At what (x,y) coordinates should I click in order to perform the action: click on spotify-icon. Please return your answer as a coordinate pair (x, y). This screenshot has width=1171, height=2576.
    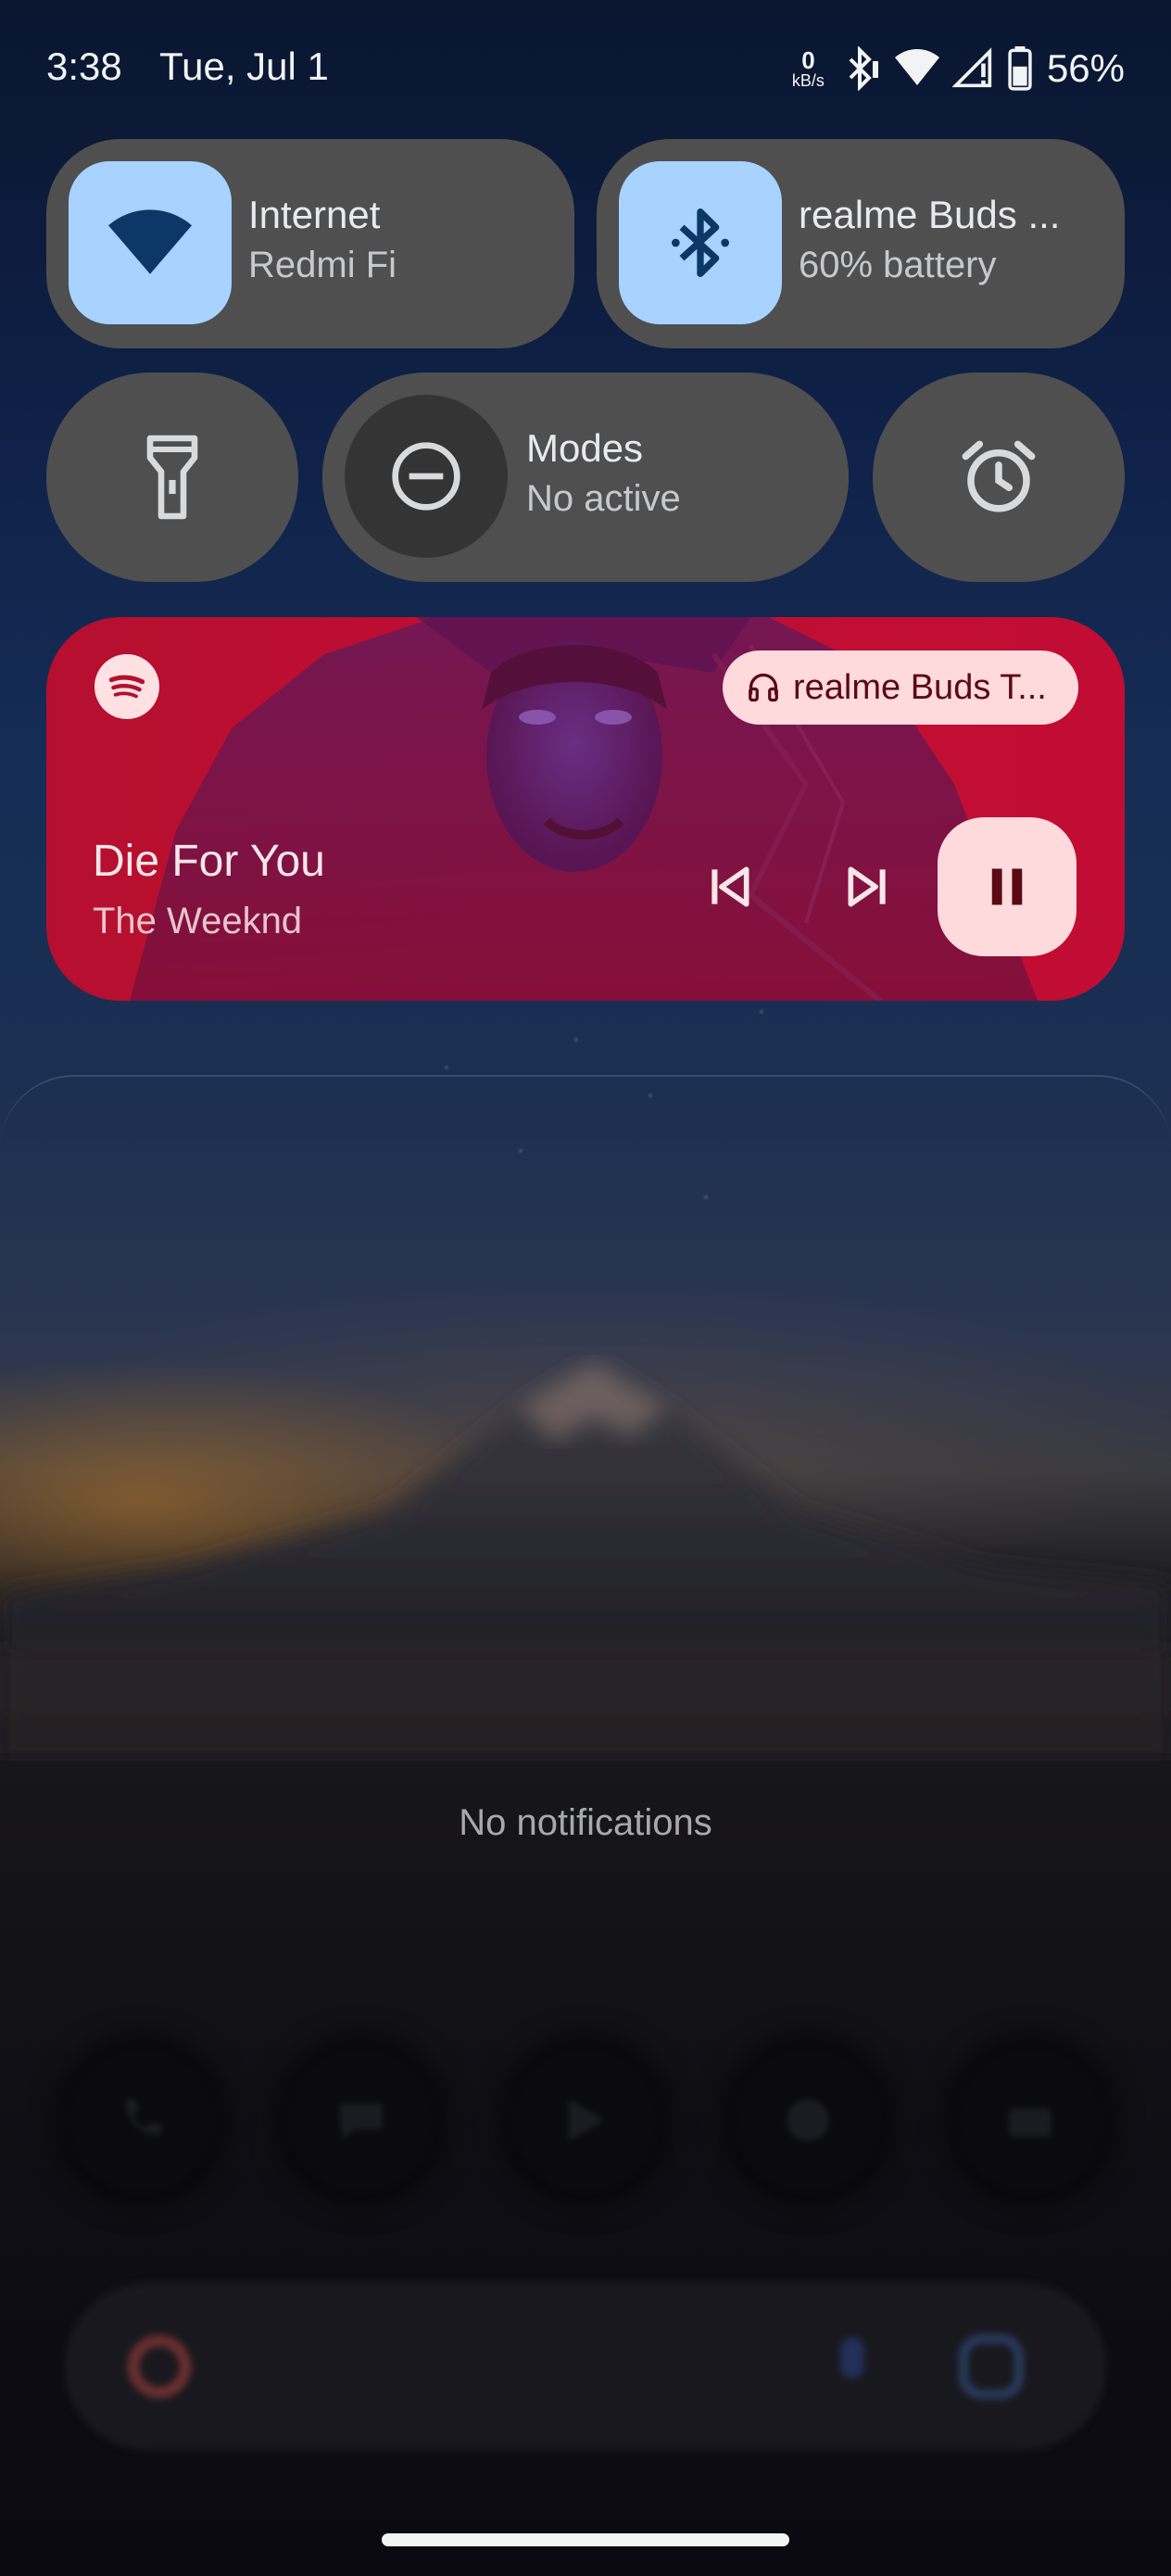
    Looking at the image, I should click on (127, 686).